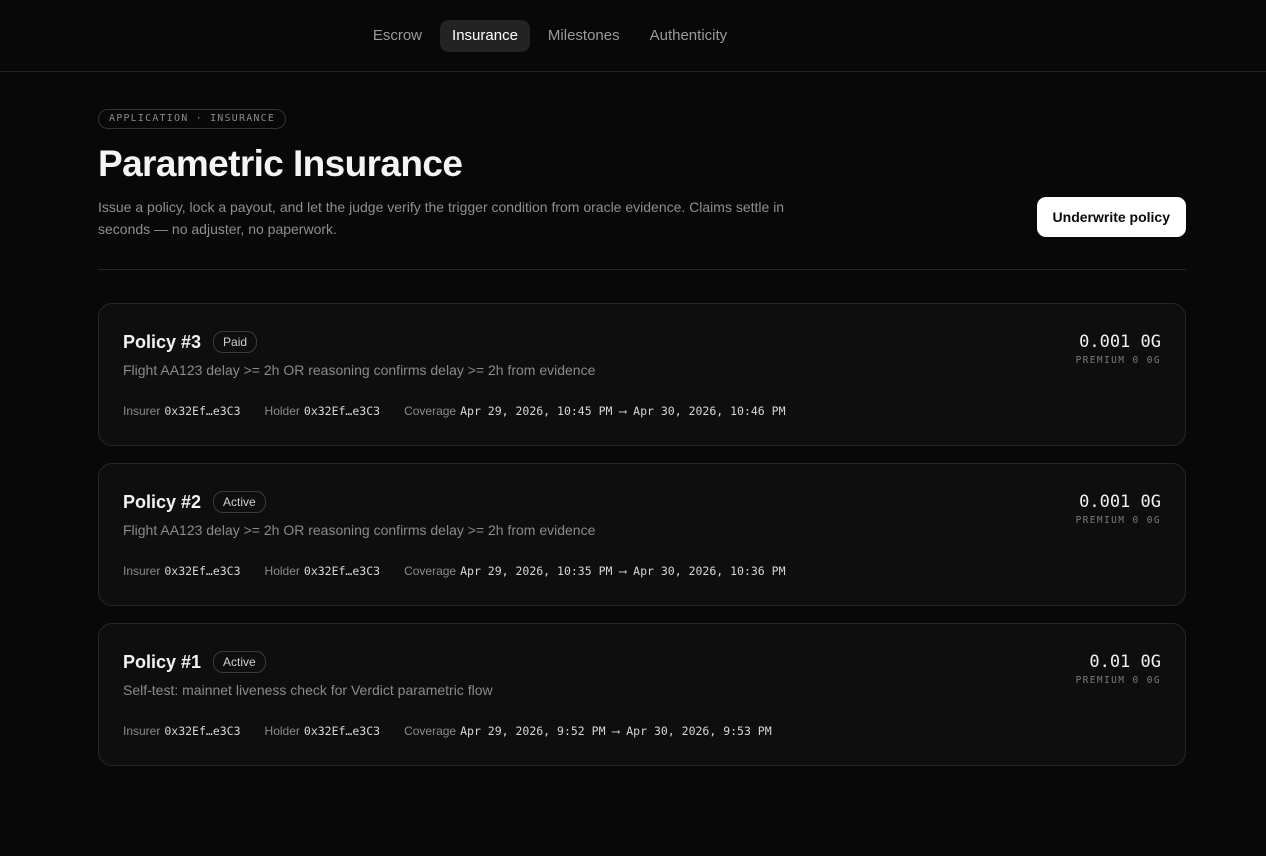 Image resolution: width=1266 pixels, height=856 pixels. I want to click on underwrite-policy-button: Underwrite policy, so click(1111, 217).